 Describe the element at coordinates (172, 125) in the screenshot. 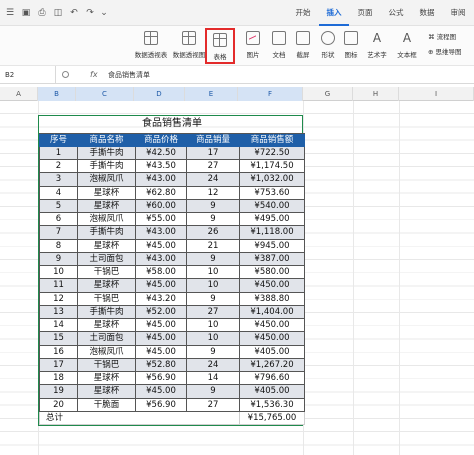

I see `table-title: 食品销售清单` at that location.